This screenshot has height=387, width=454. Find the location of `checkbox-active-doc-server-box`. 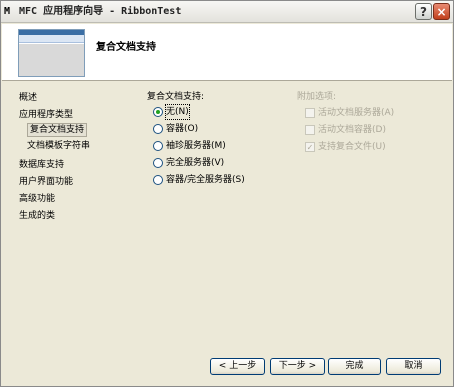

checkbox-active-doc-server-box is located at coordinates (310, 113).